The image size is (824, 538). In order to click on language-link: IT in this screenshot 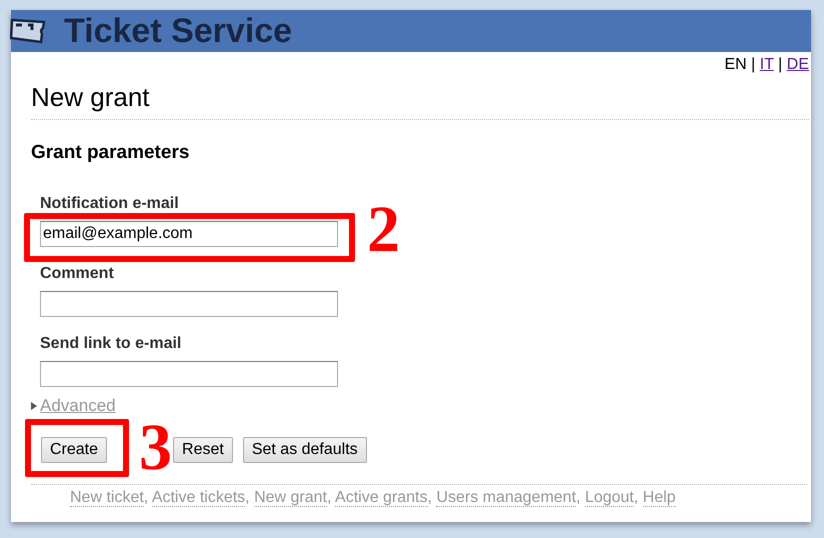, I will do `click(767, 64)`.